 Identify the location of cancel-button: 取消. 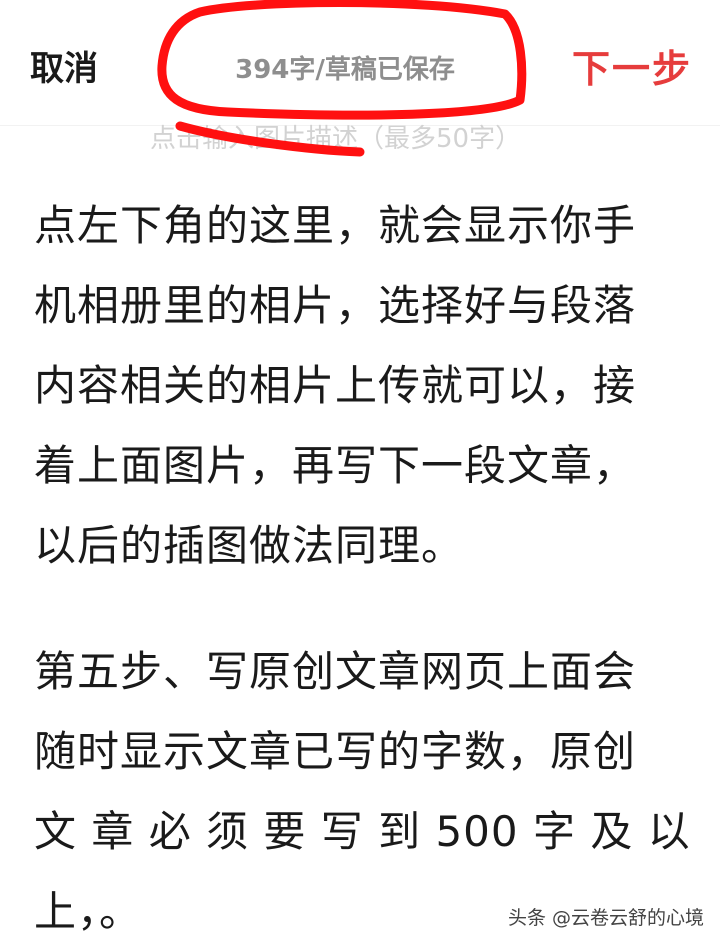
(64, 69).